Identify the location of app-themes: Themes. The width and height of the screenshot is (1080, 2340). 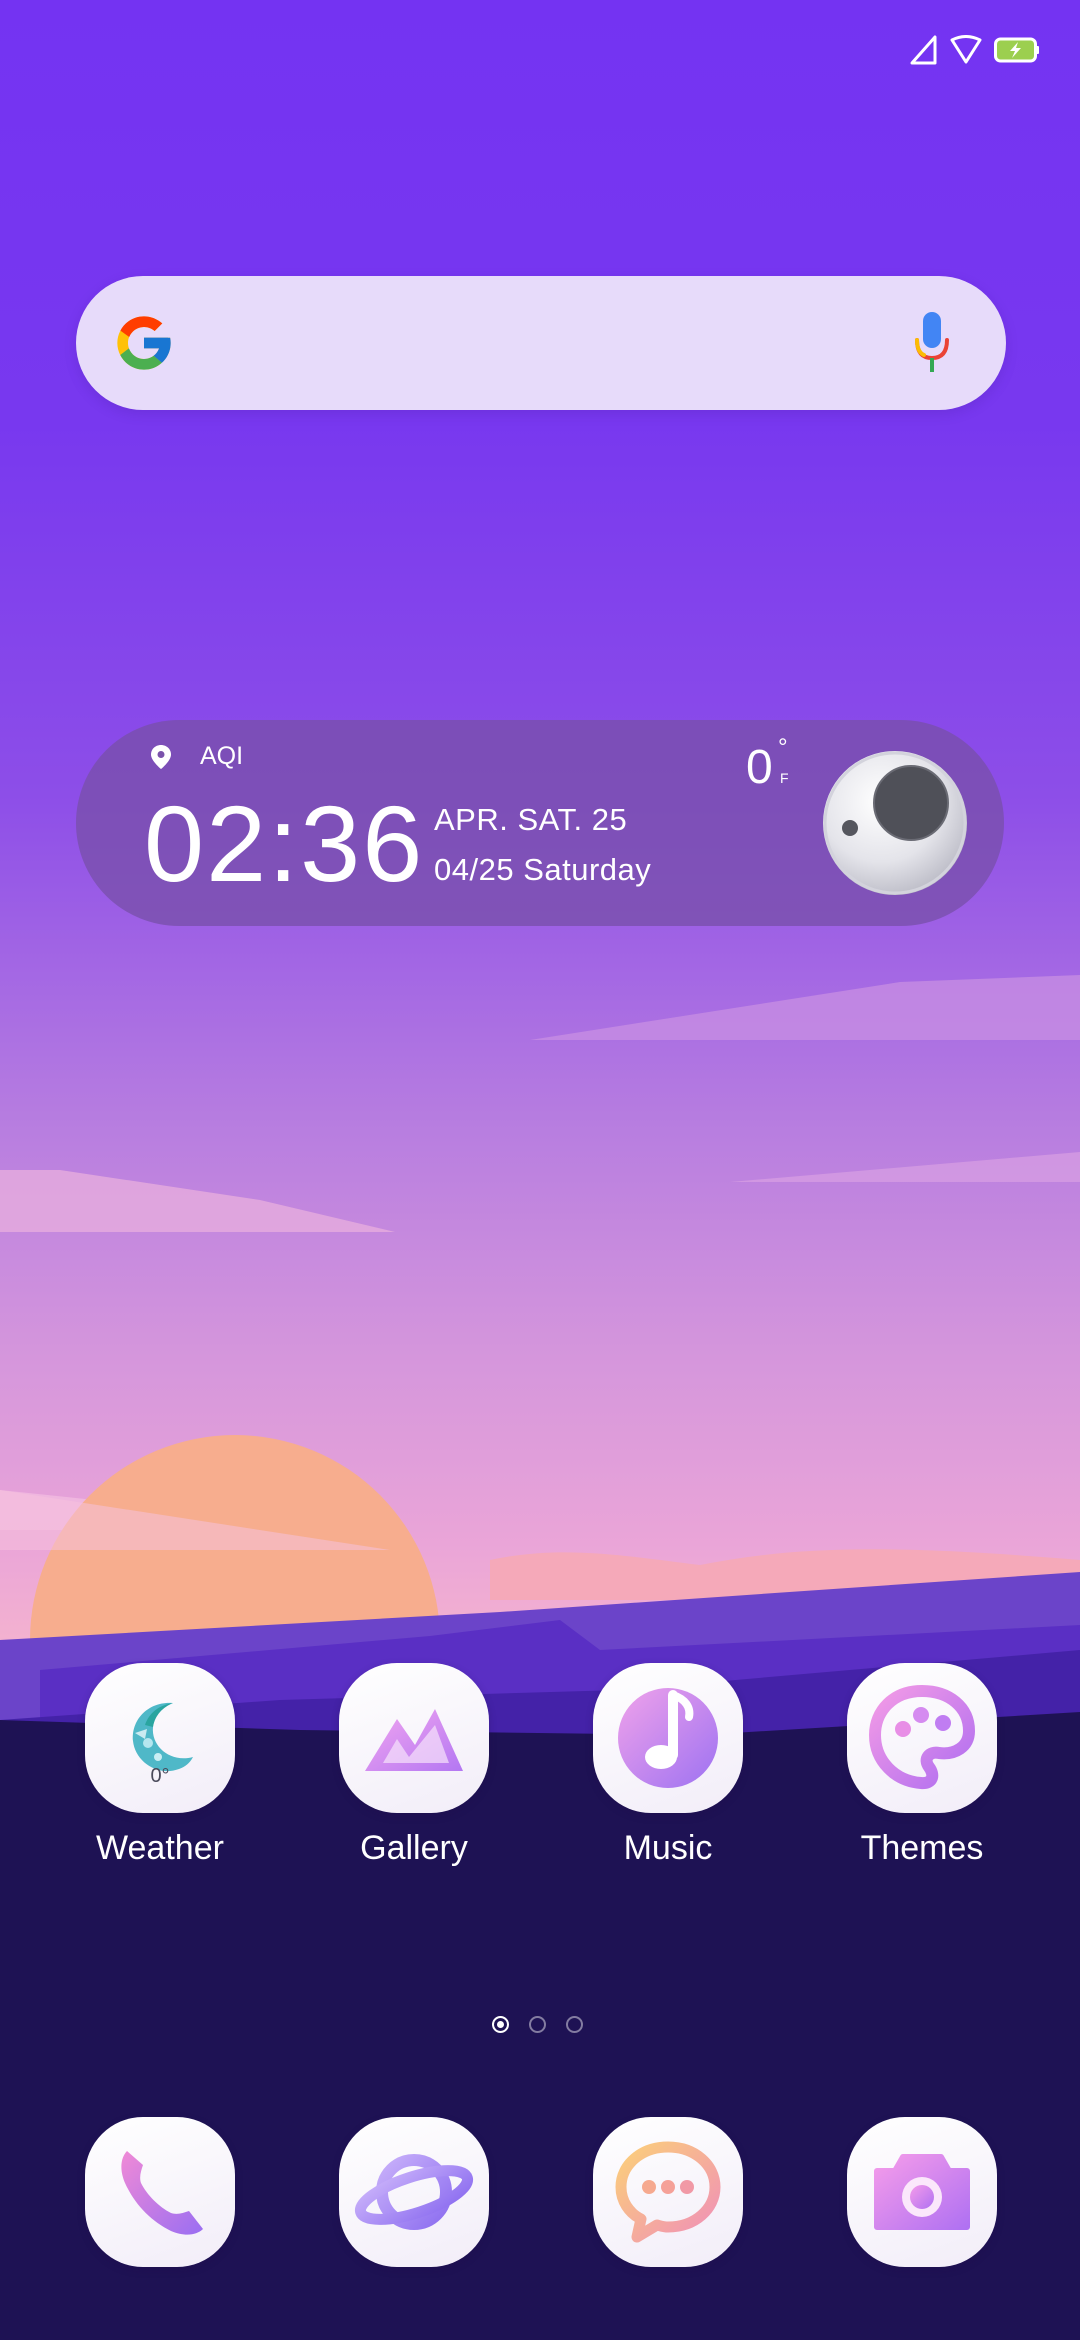
(922, 1765).